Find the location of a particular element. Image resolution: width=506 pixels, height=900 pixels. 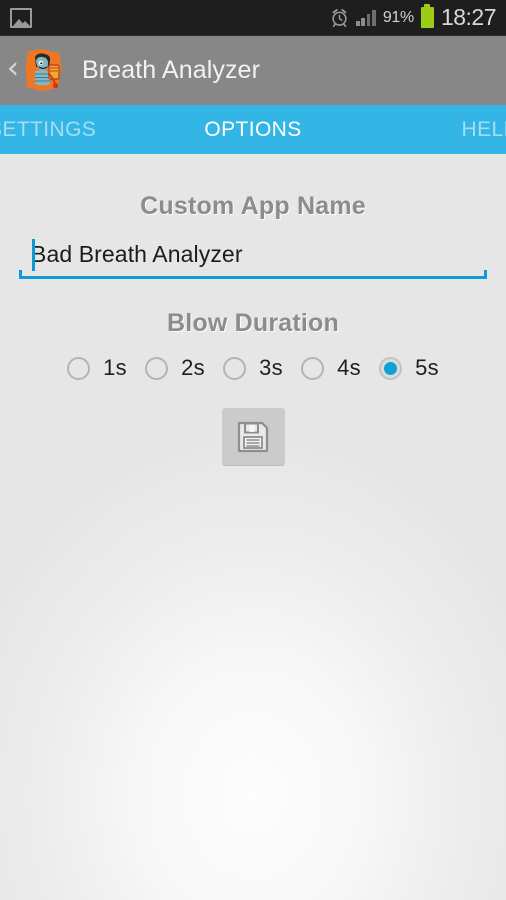

tab-help: HELP is located at coordinates (423, 130).